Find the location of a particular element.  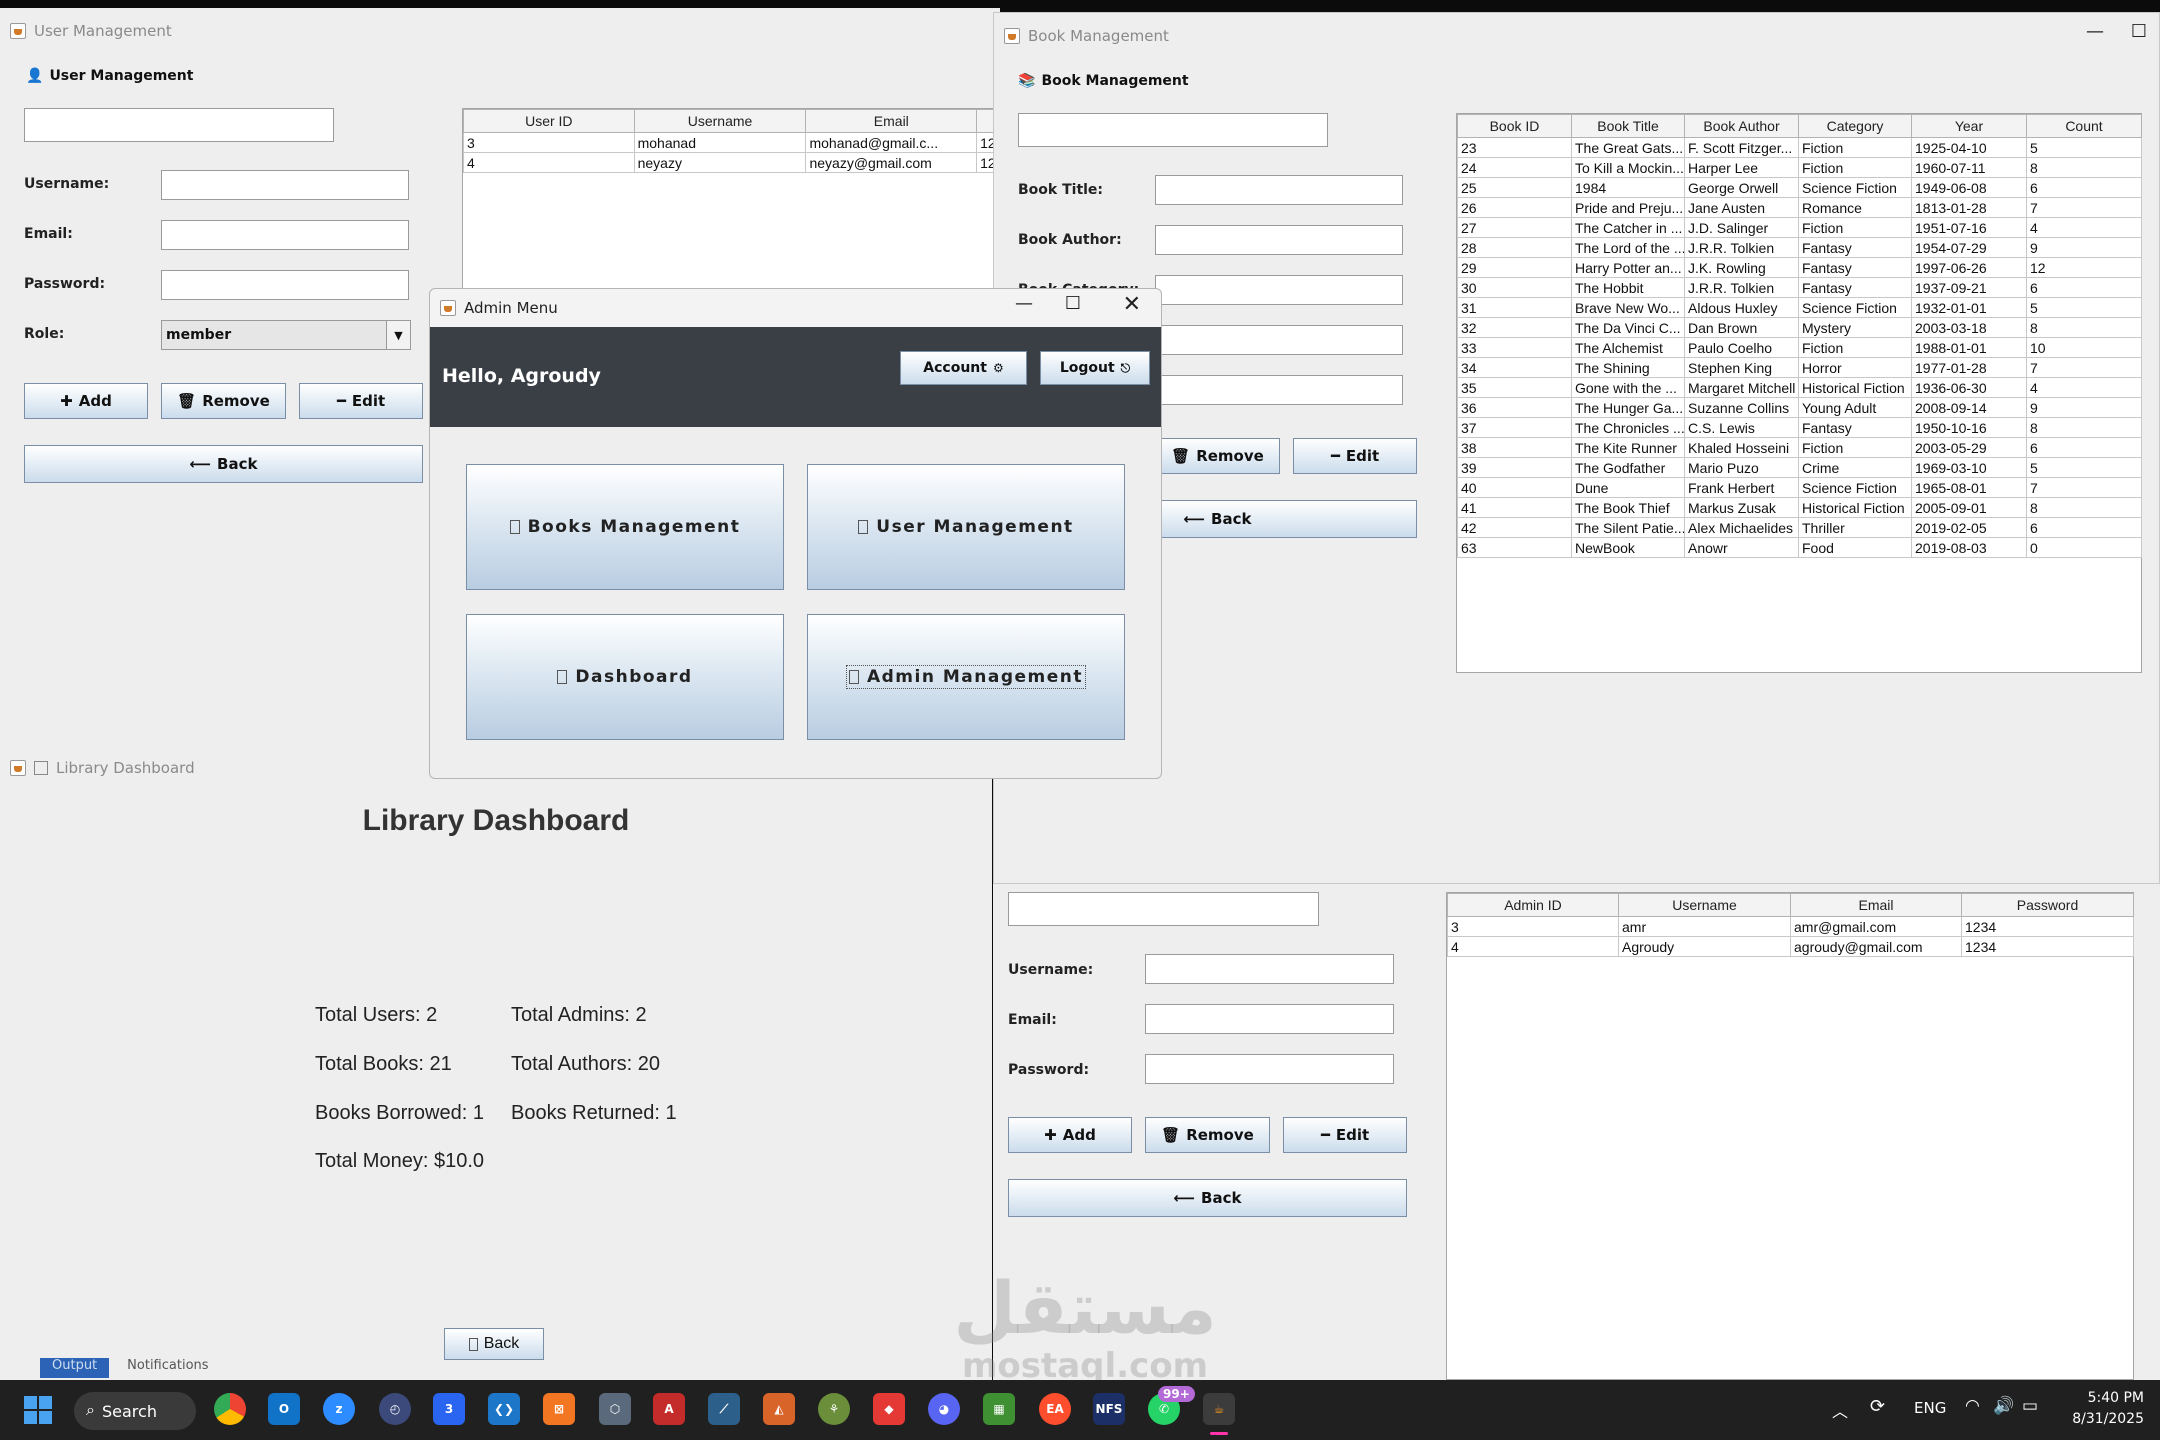

access-icon: A is located at coordinates (669, 1409).